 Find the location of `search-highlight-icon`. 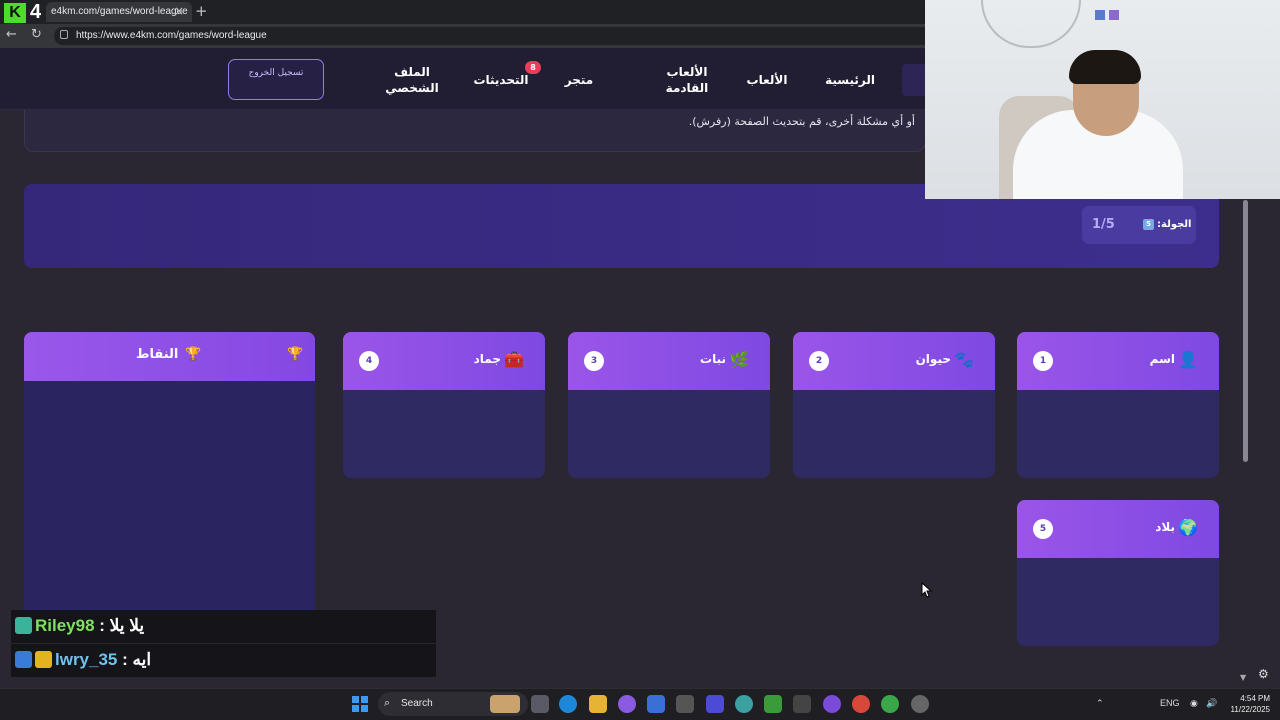

search-highlight-icon is located at coordinates (505, 704).